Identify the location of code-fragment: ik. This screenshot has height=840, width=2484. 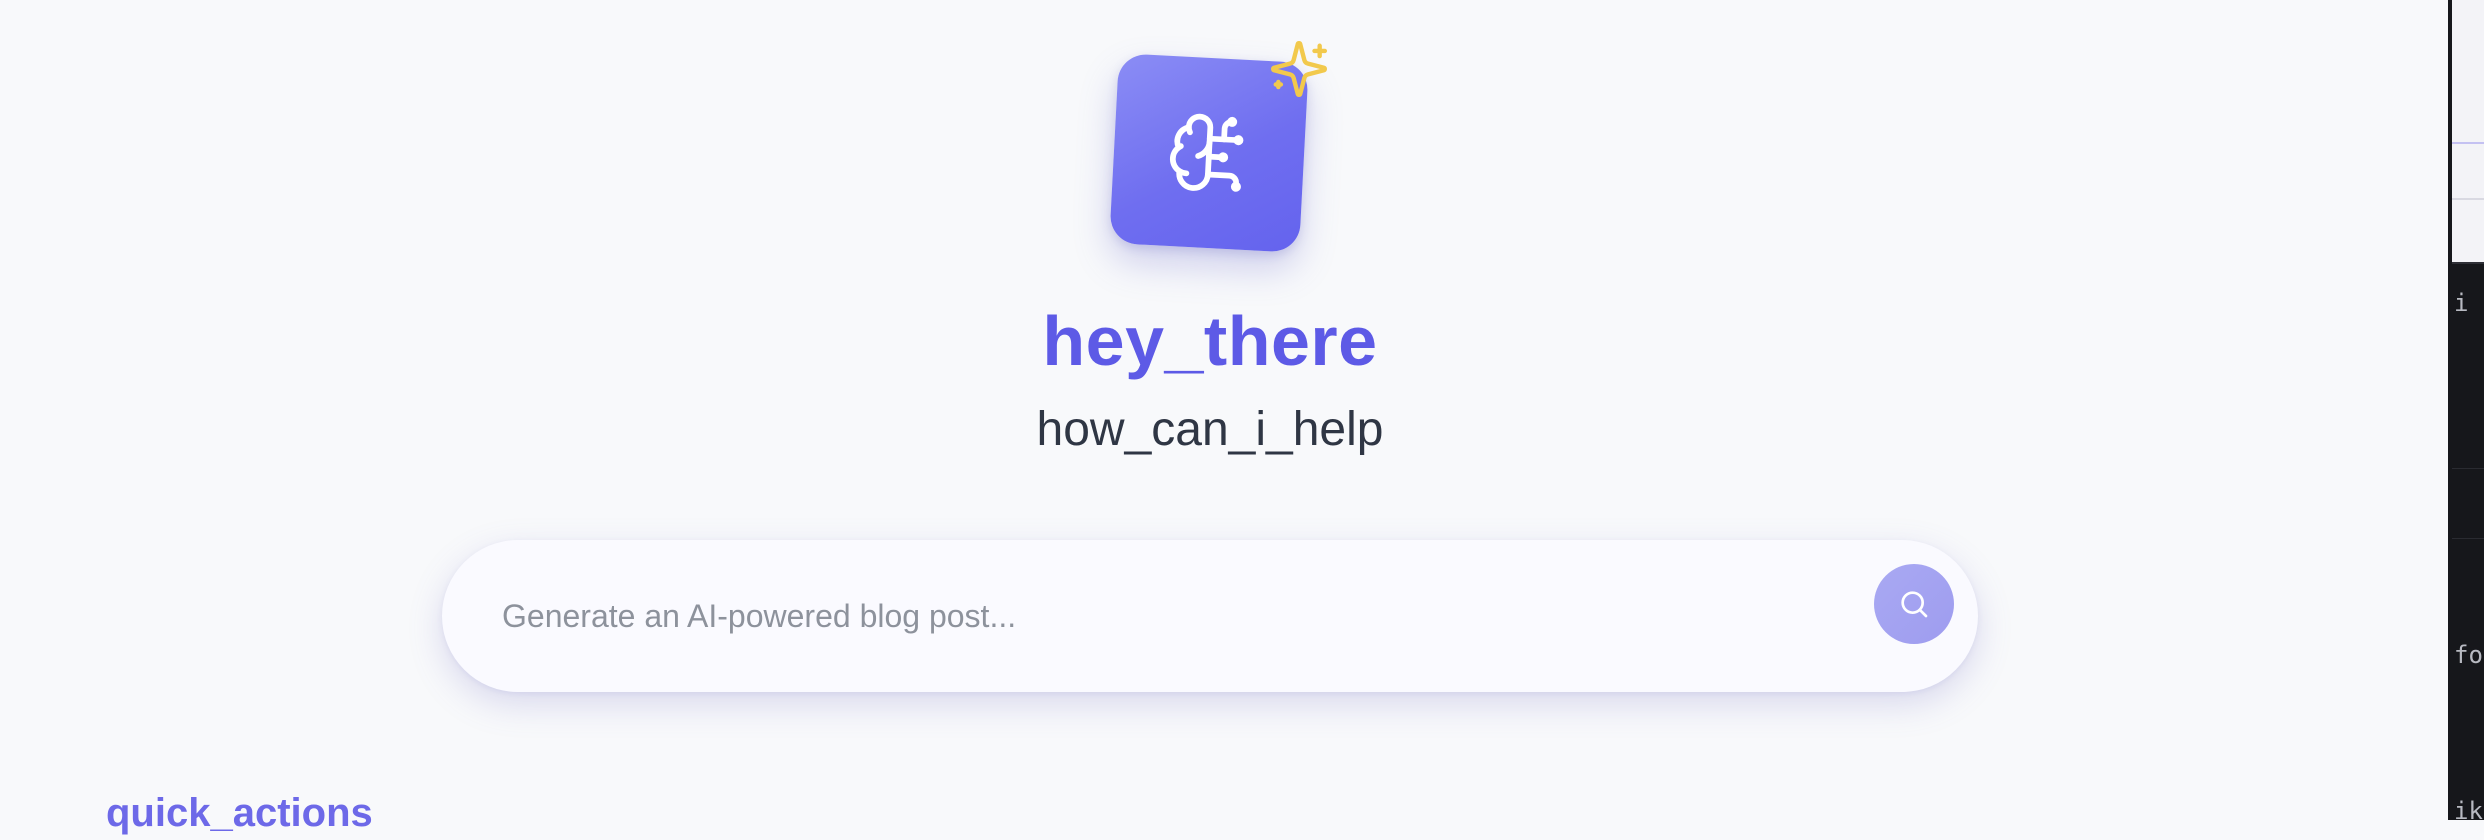
(2468, 808).